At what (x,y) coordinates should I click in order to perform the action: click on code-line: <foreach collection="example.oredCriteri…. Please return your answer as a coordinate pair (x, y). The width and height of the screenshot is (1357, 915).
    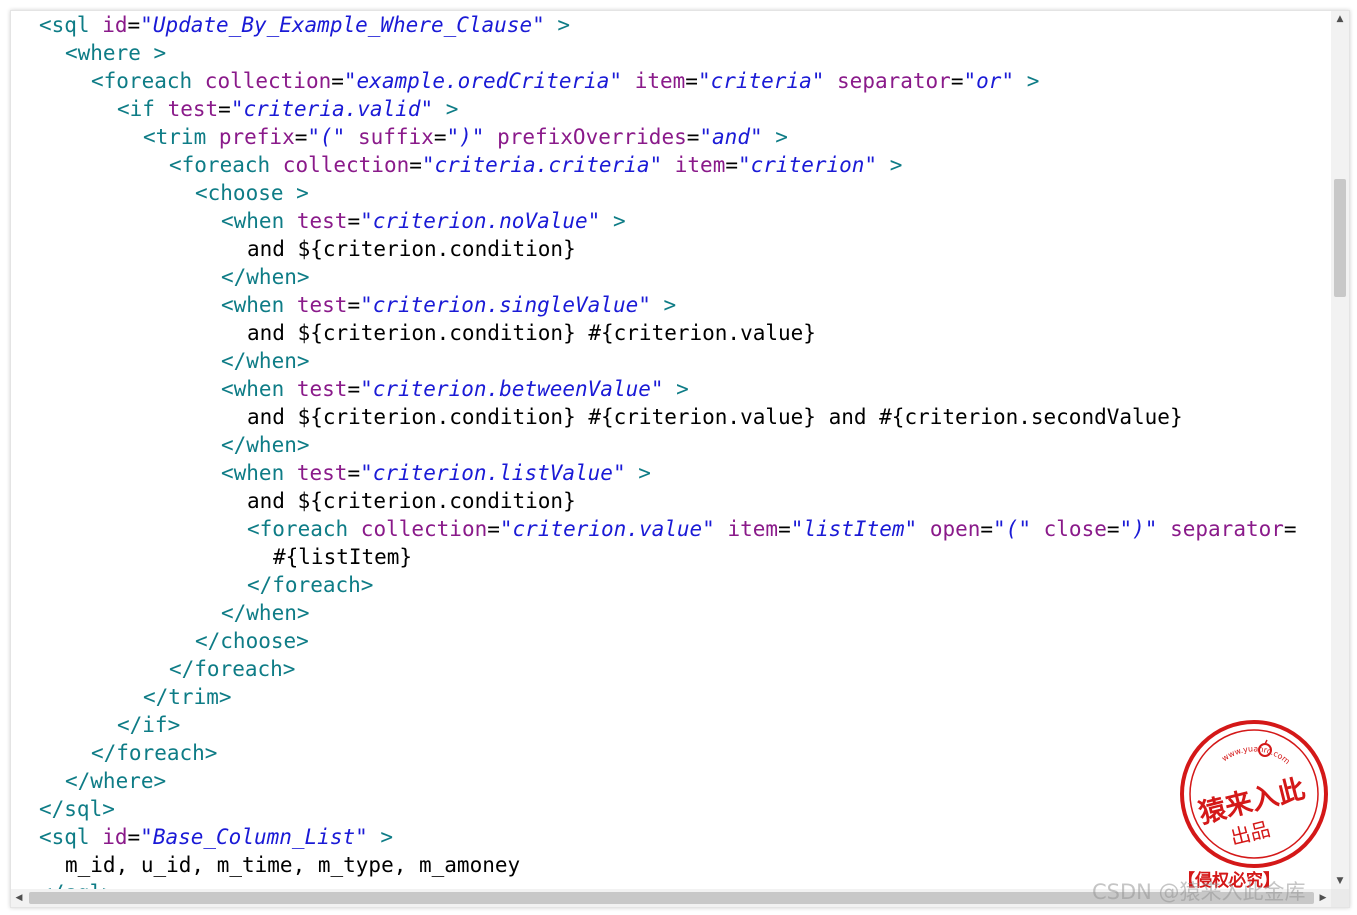
    Looking at the image, I should click on (565, 81).